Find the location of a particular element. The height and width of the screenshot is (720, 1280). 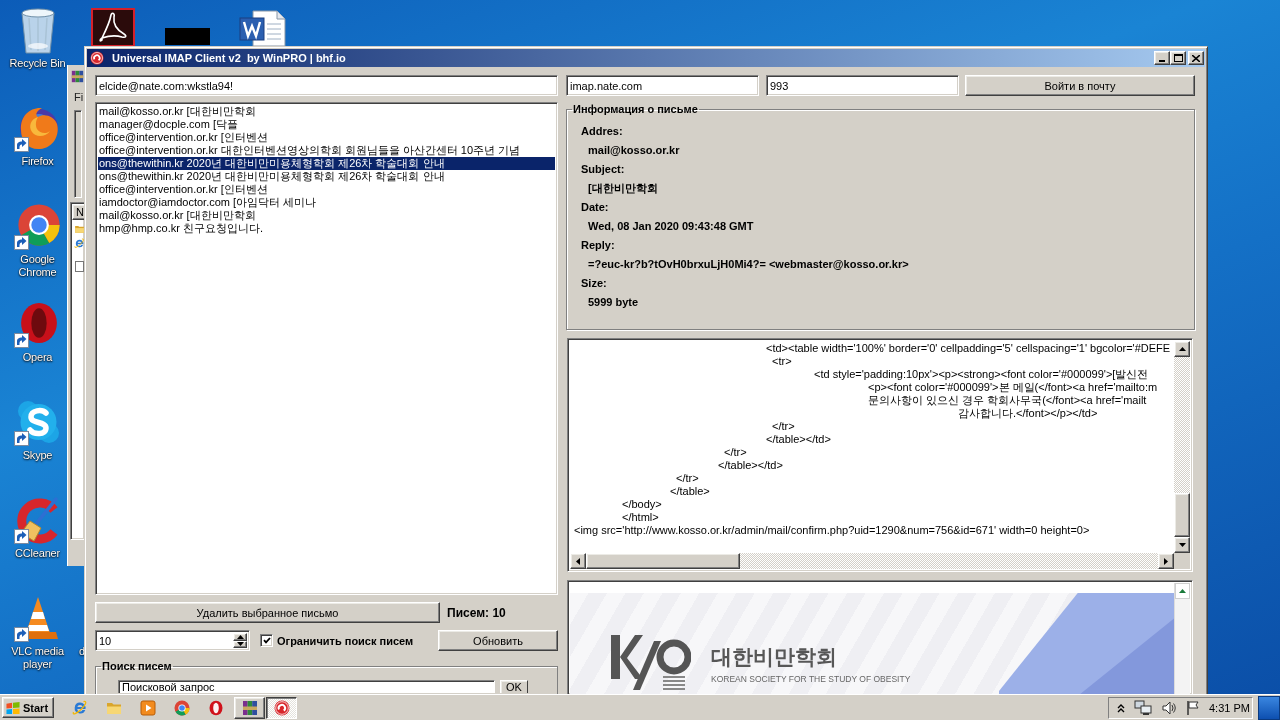

login-field: elcide@nate.com:wkstla94! is located at coordinates (326, 85).